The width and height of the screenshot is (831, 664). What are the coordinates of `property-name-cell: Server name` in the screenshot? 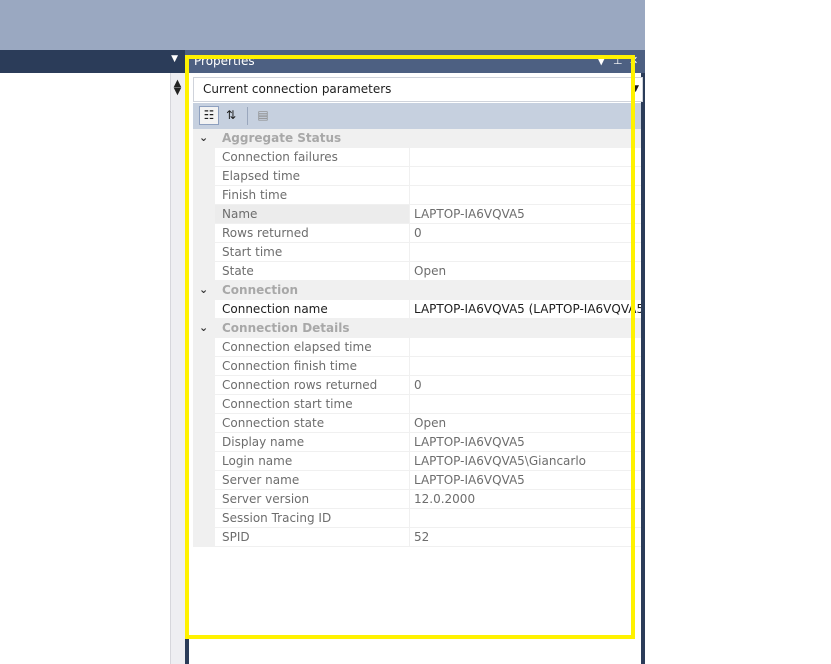 It's located at (312, 480).